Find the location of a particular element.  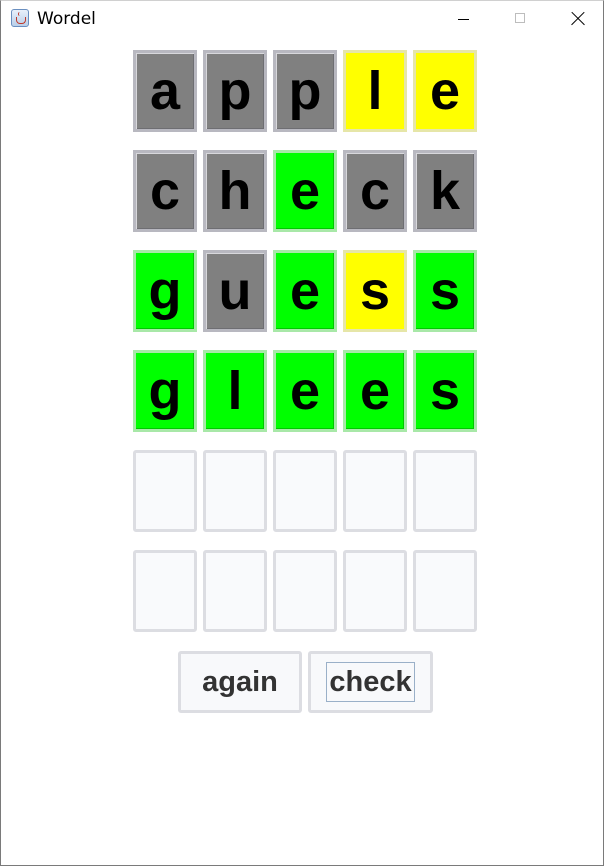

maximize-icon is located at coordinates (520, 18).